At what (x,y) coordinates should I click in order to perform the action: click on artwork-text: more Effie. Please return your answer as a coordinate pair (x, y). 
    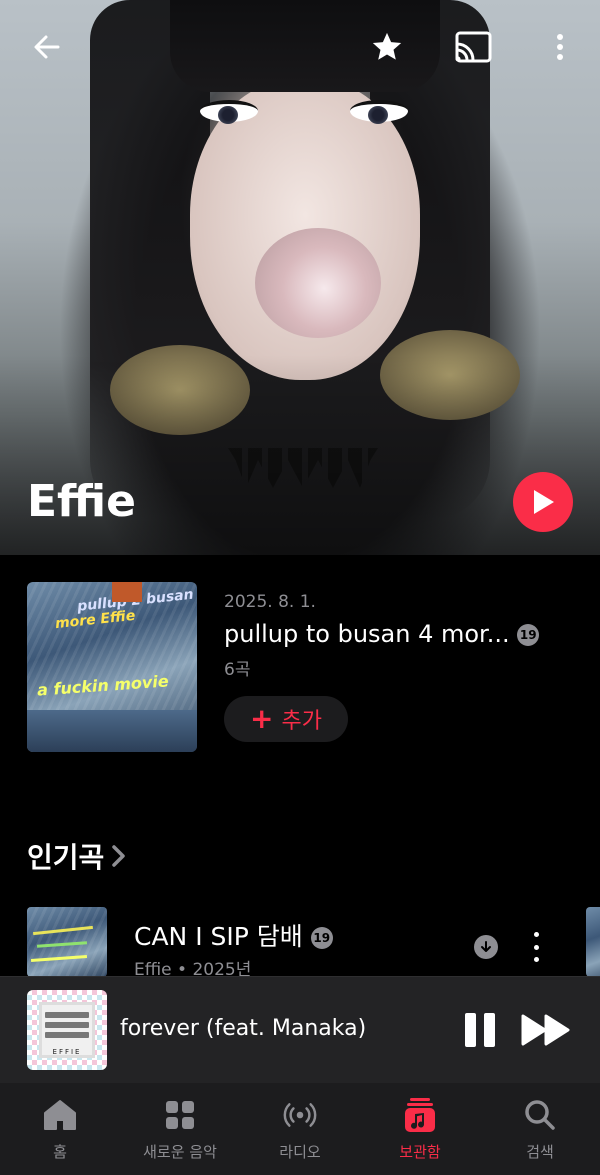
    Looking at the image, I should click on (95, 620).